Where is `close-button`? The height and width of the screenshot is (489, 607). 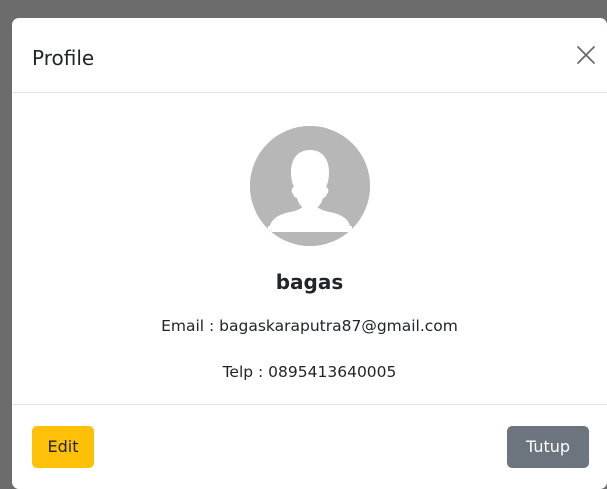
close-button is located at coordinates (586, 55).